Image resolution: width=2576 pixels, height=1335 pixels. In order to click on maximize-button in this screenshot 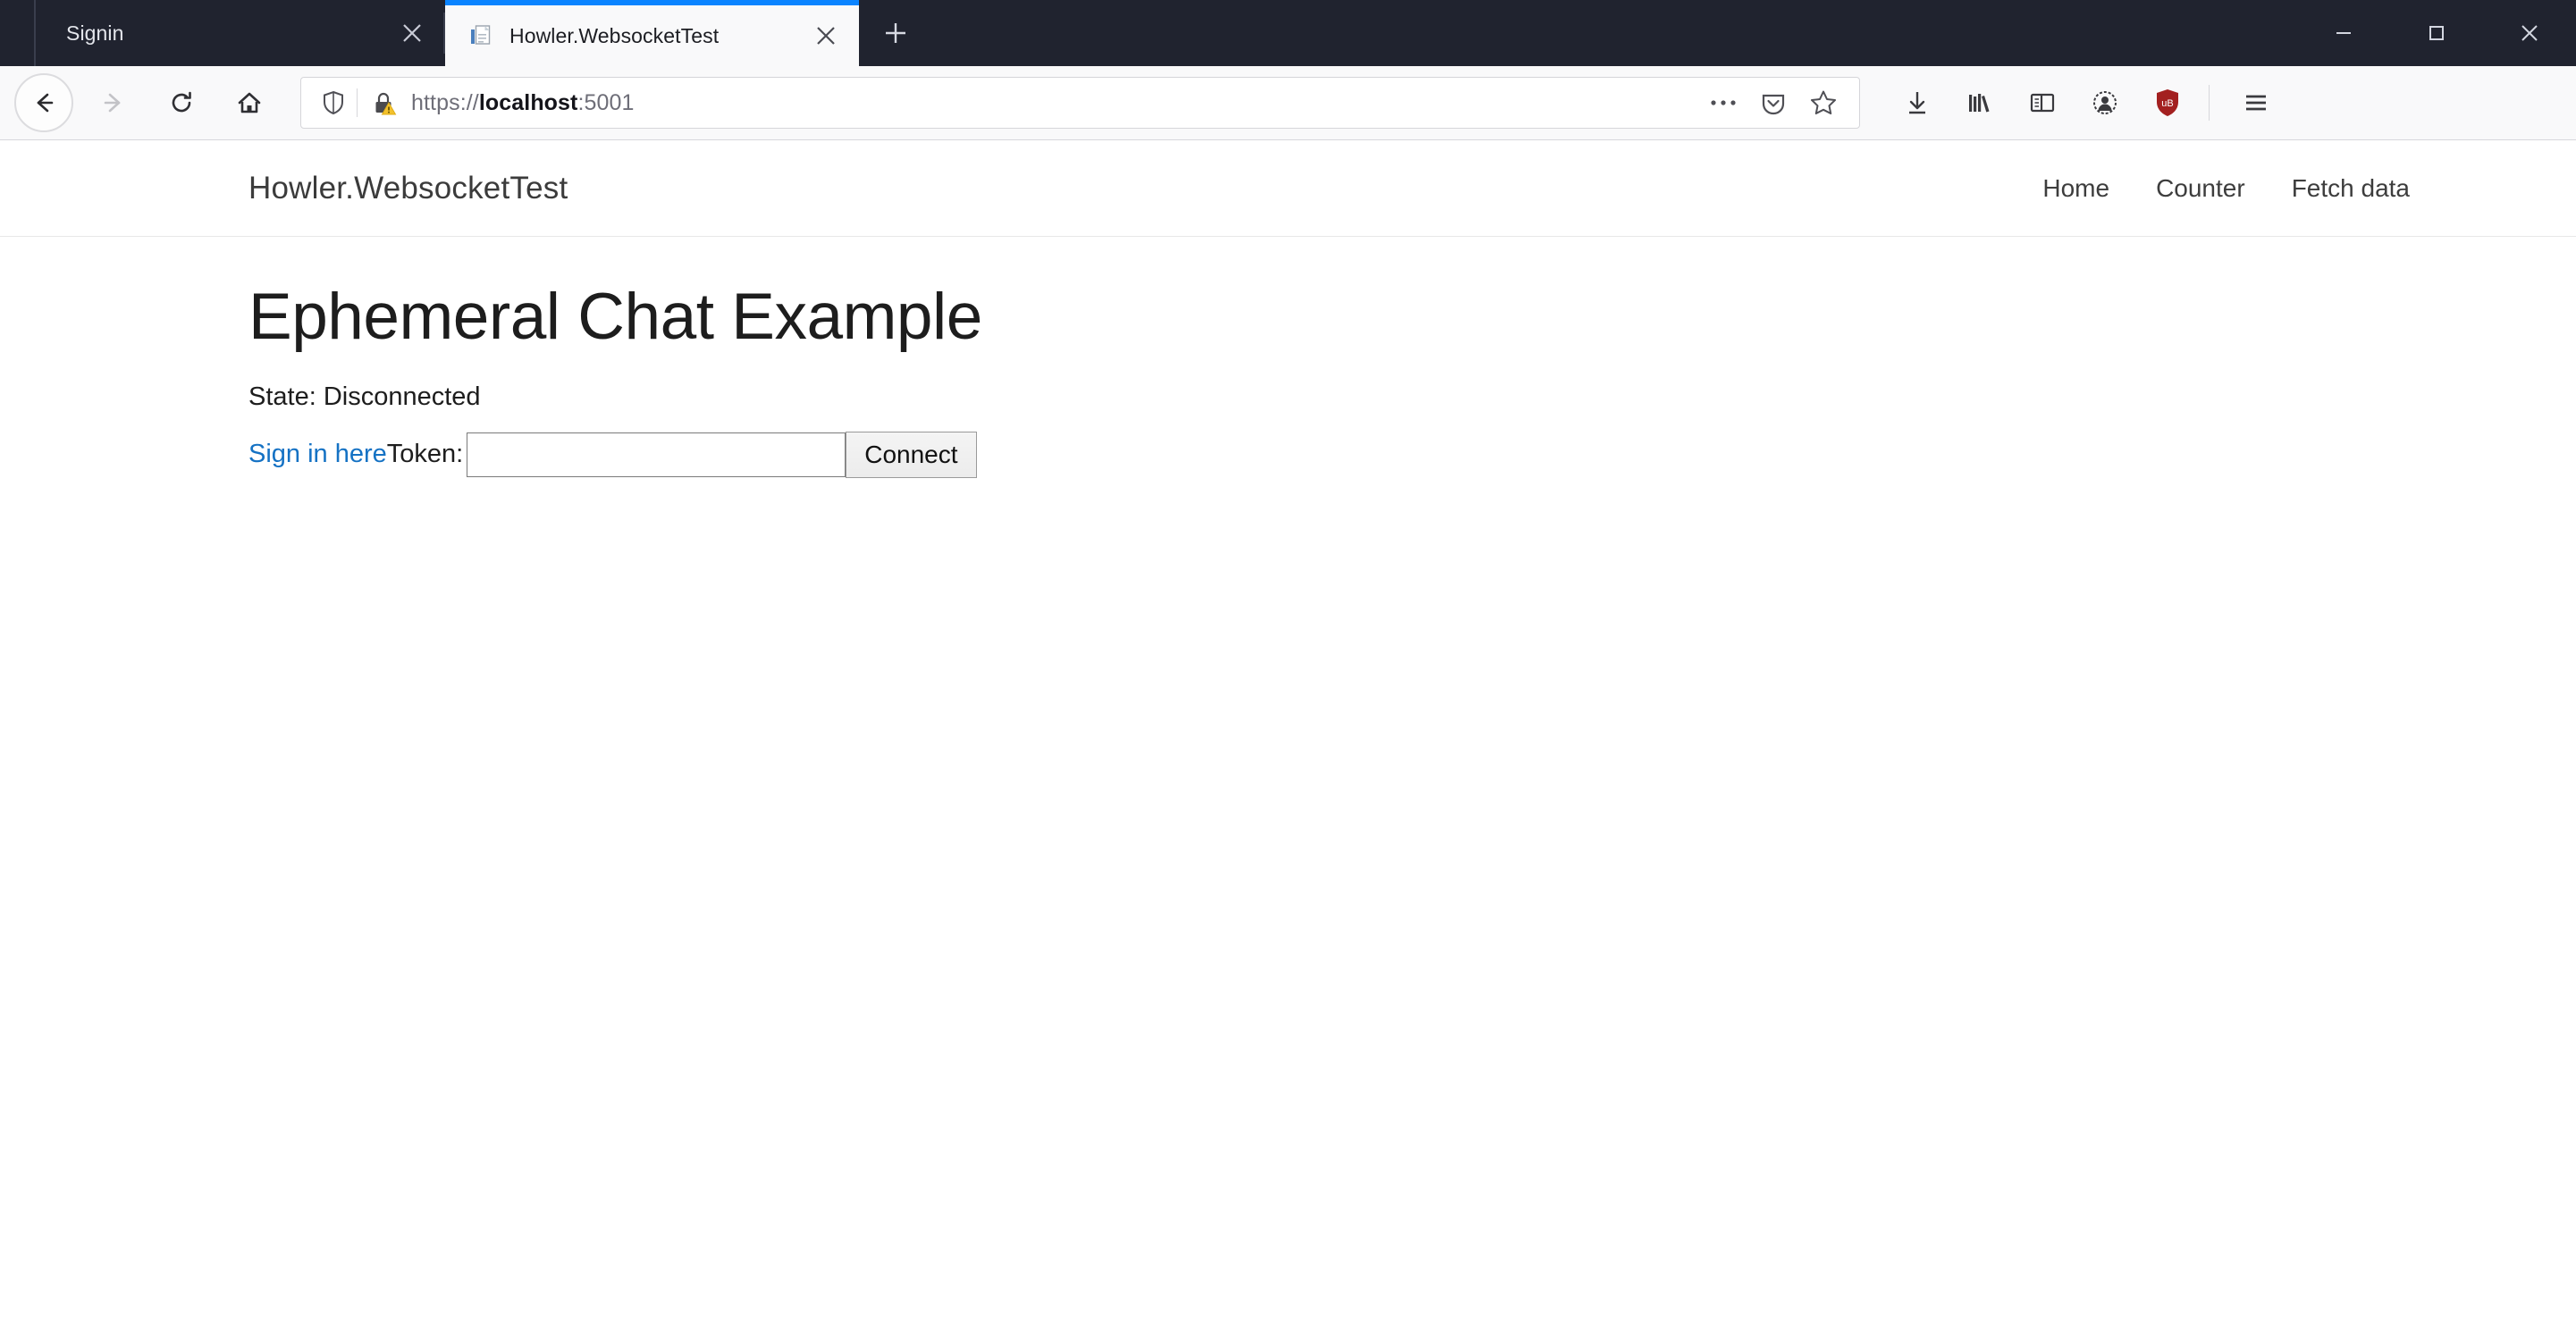, I will do `click(2436, 33)`.